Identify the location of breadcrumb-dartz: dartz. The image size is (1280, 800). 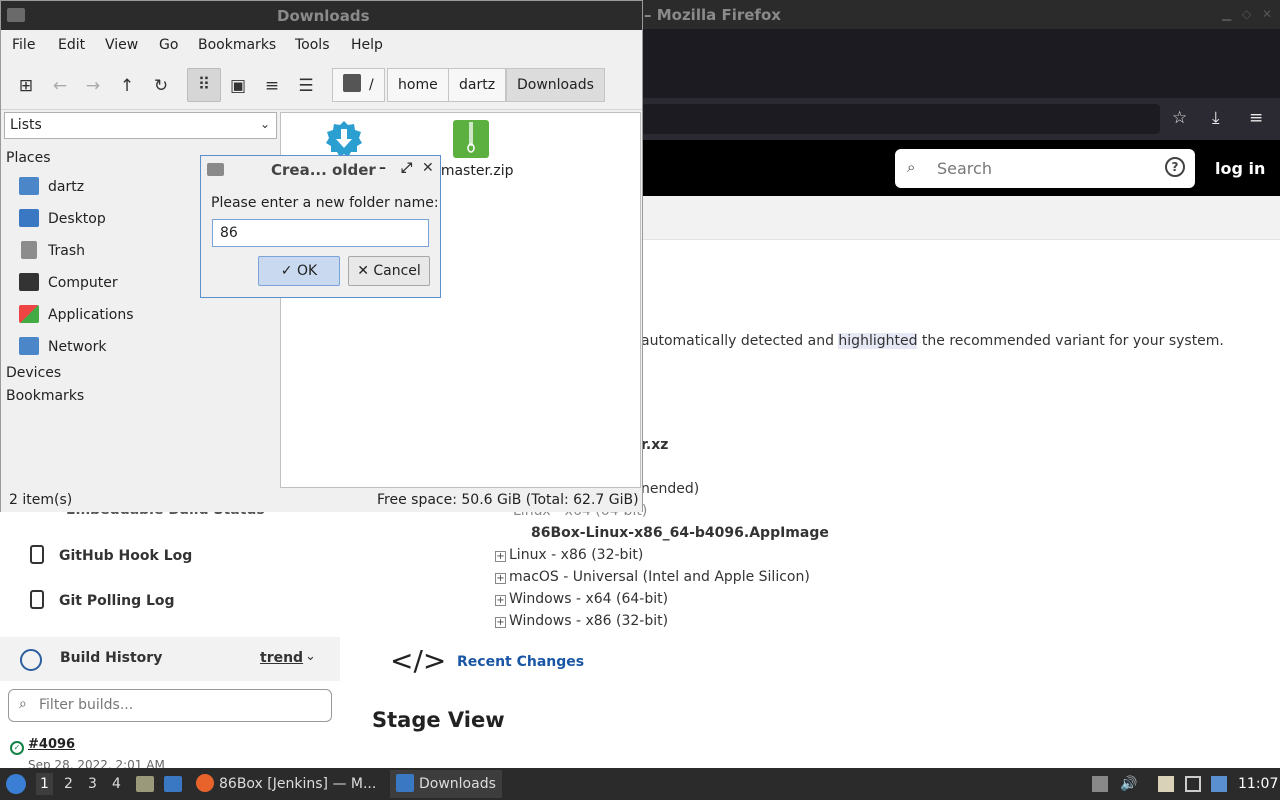
(477, 85).